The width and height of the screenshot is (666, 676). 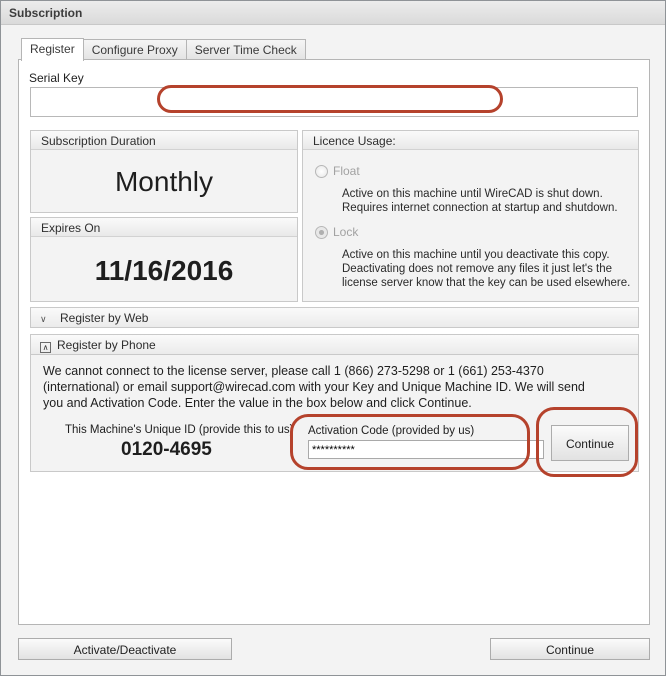 I want to click on register-by-web-bar: ∨ Register by Web, so click(x=334, y=317).